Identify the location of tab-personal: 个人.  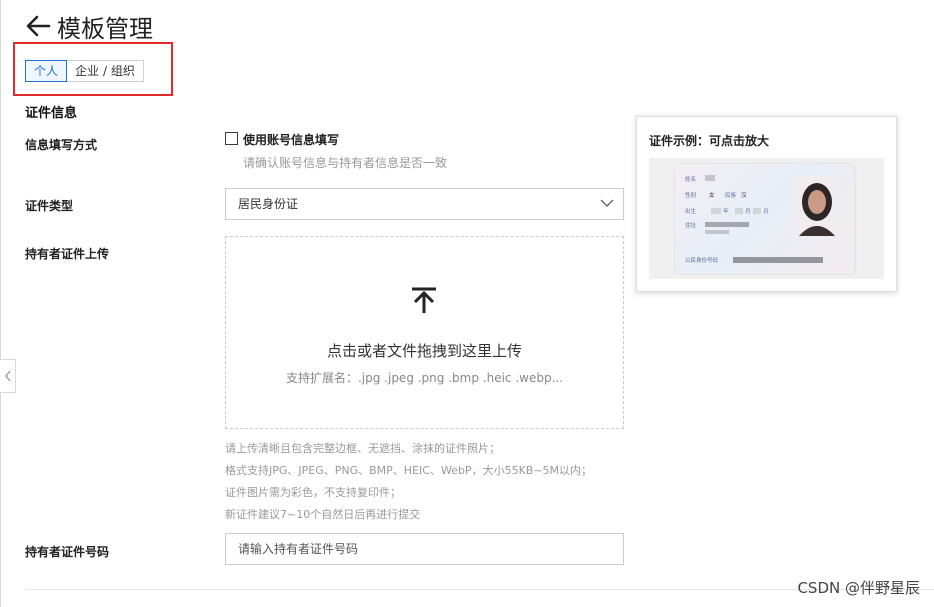
(46, 71).